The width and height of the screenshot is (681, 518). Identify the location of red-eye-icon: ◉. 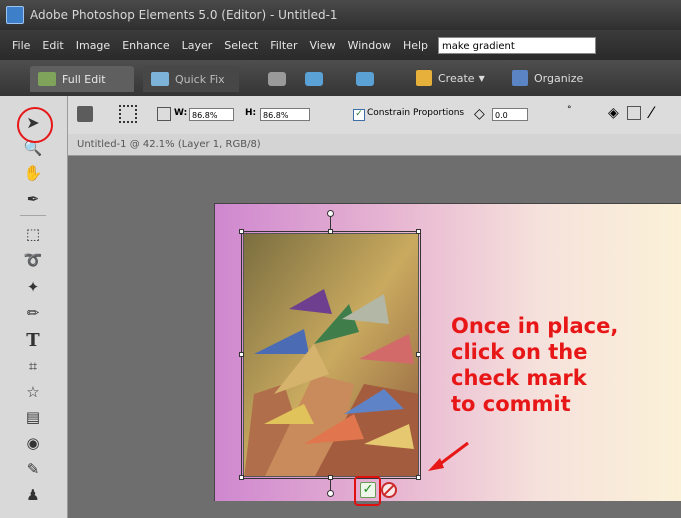
(33, 443).